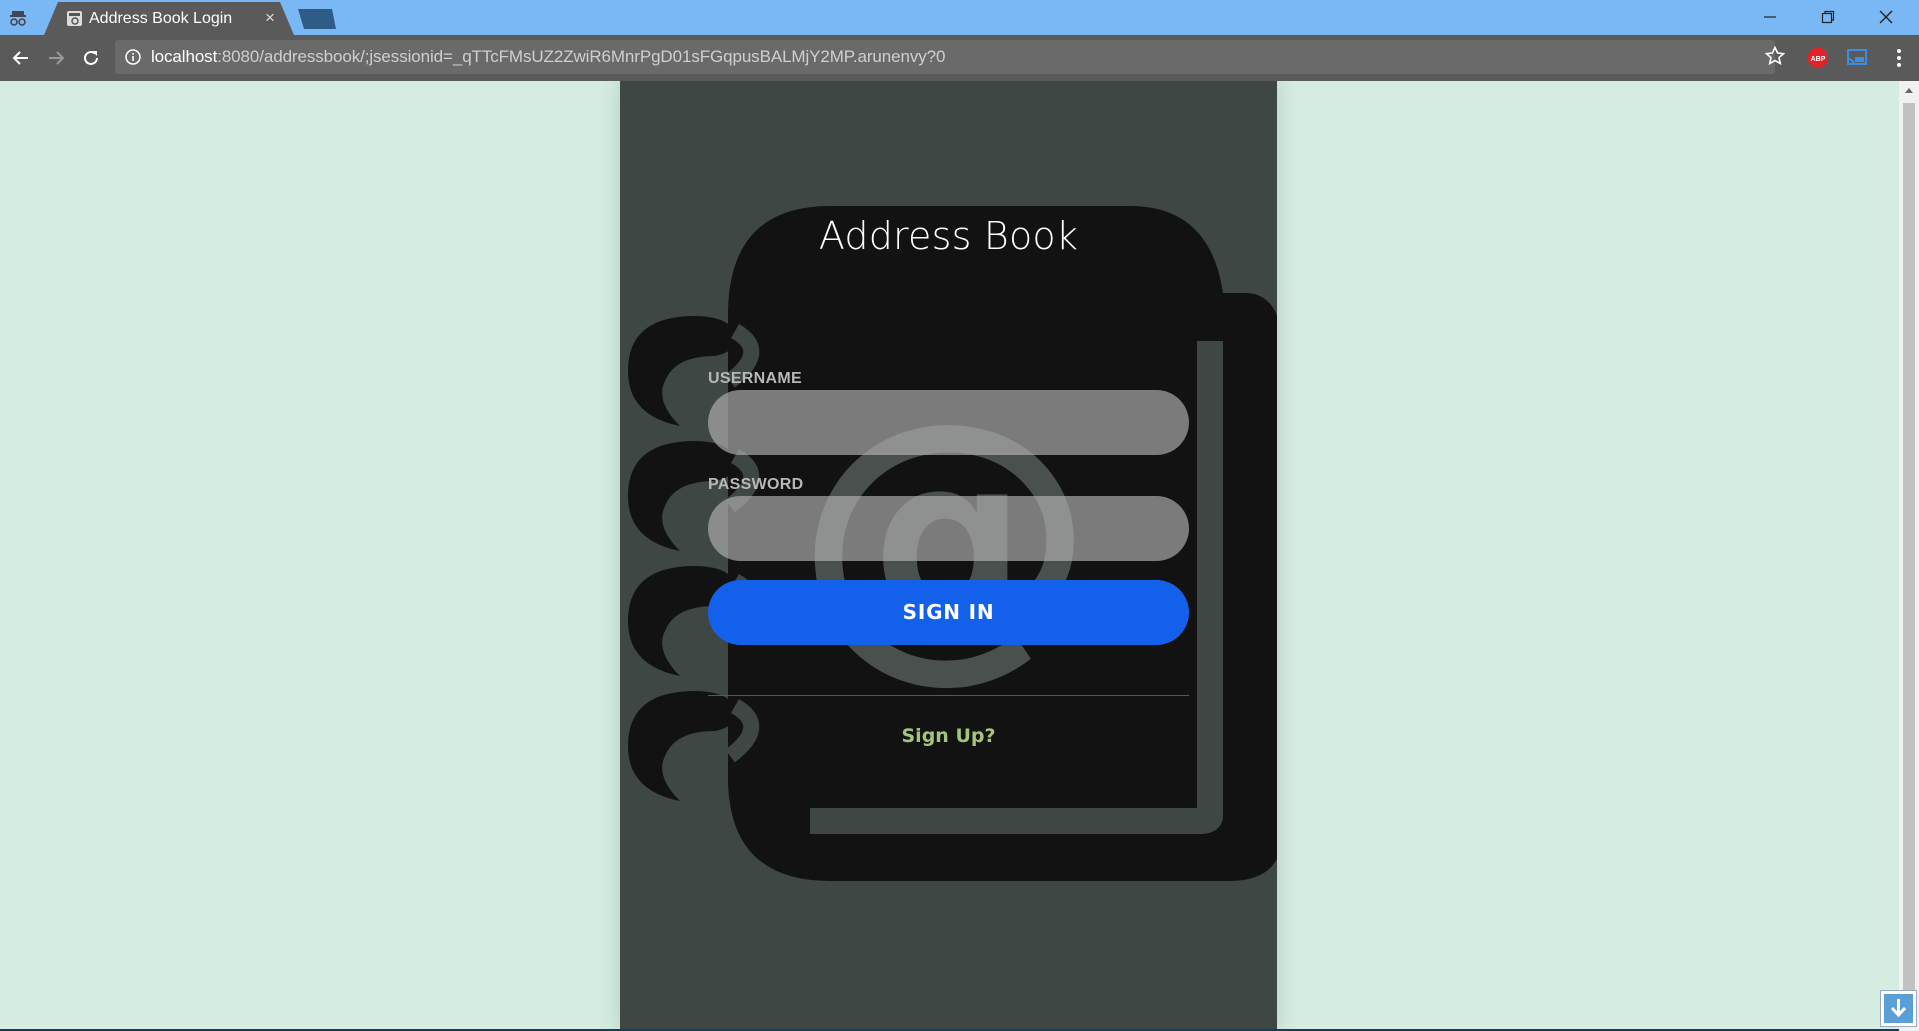  Describe the element at coordinates (184, 56) in the screenshot. I see `url-host: localhost` at that location.